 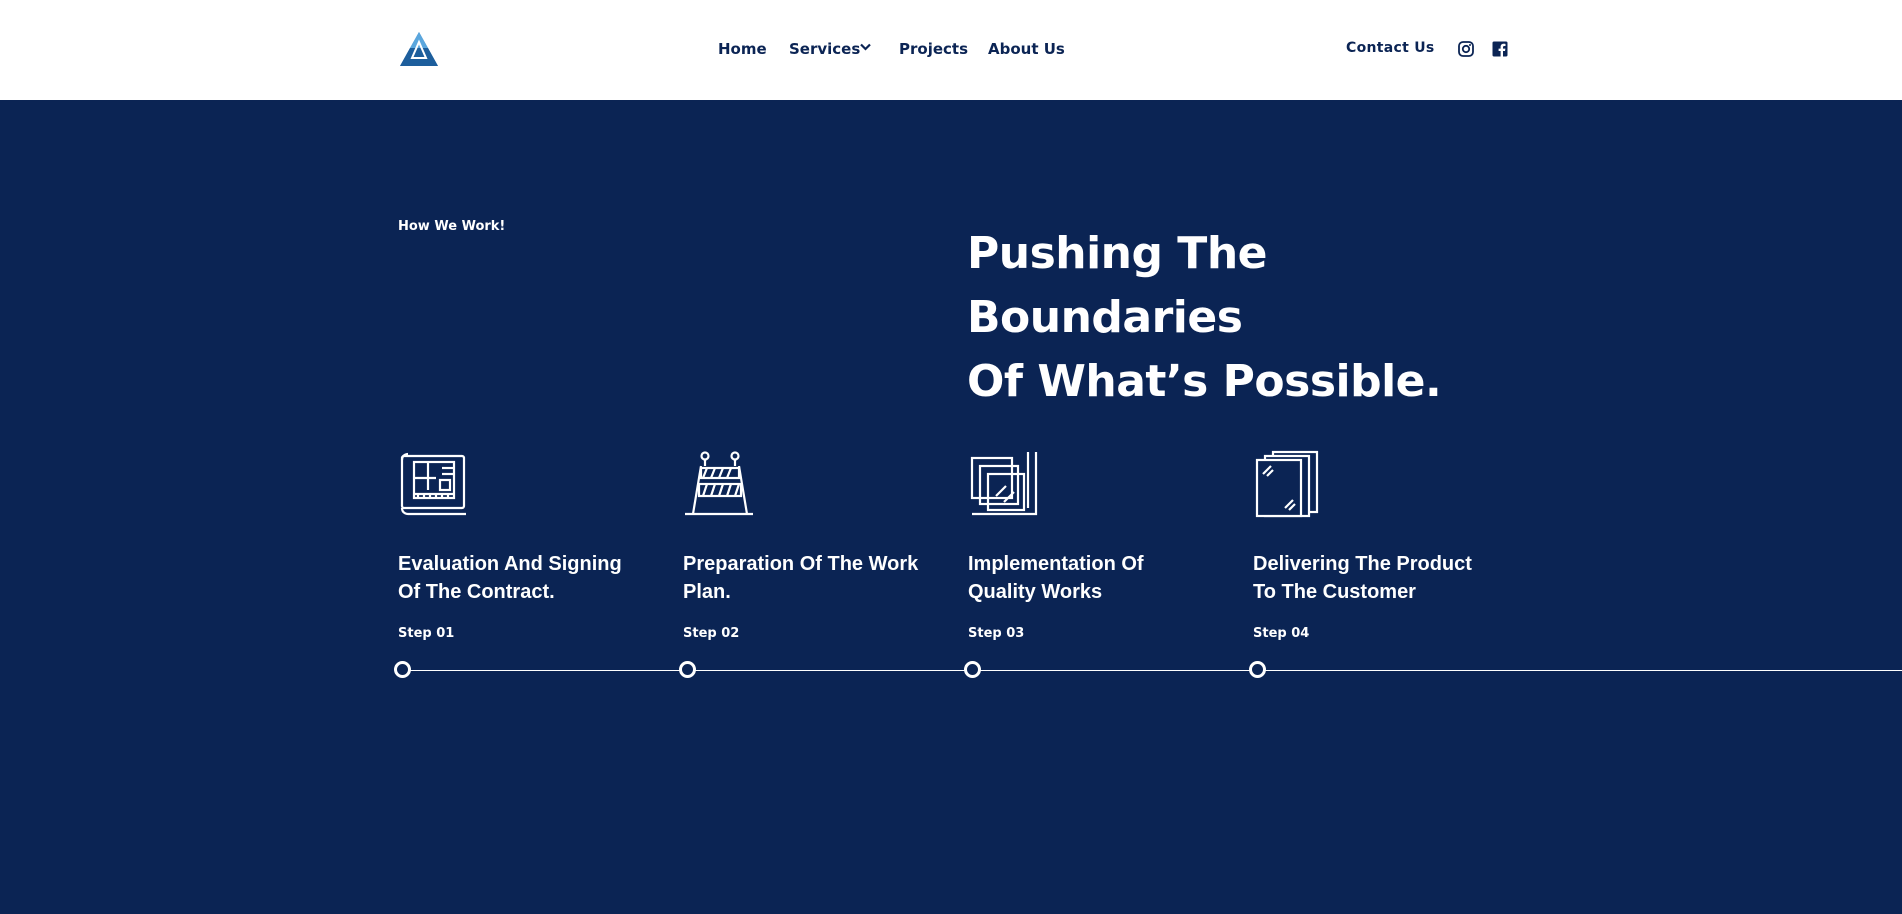 What do you see at coordinates (1004, 484) in the screenshot?
I see `layered-panels-icon` at bounding box center [1004, 484].